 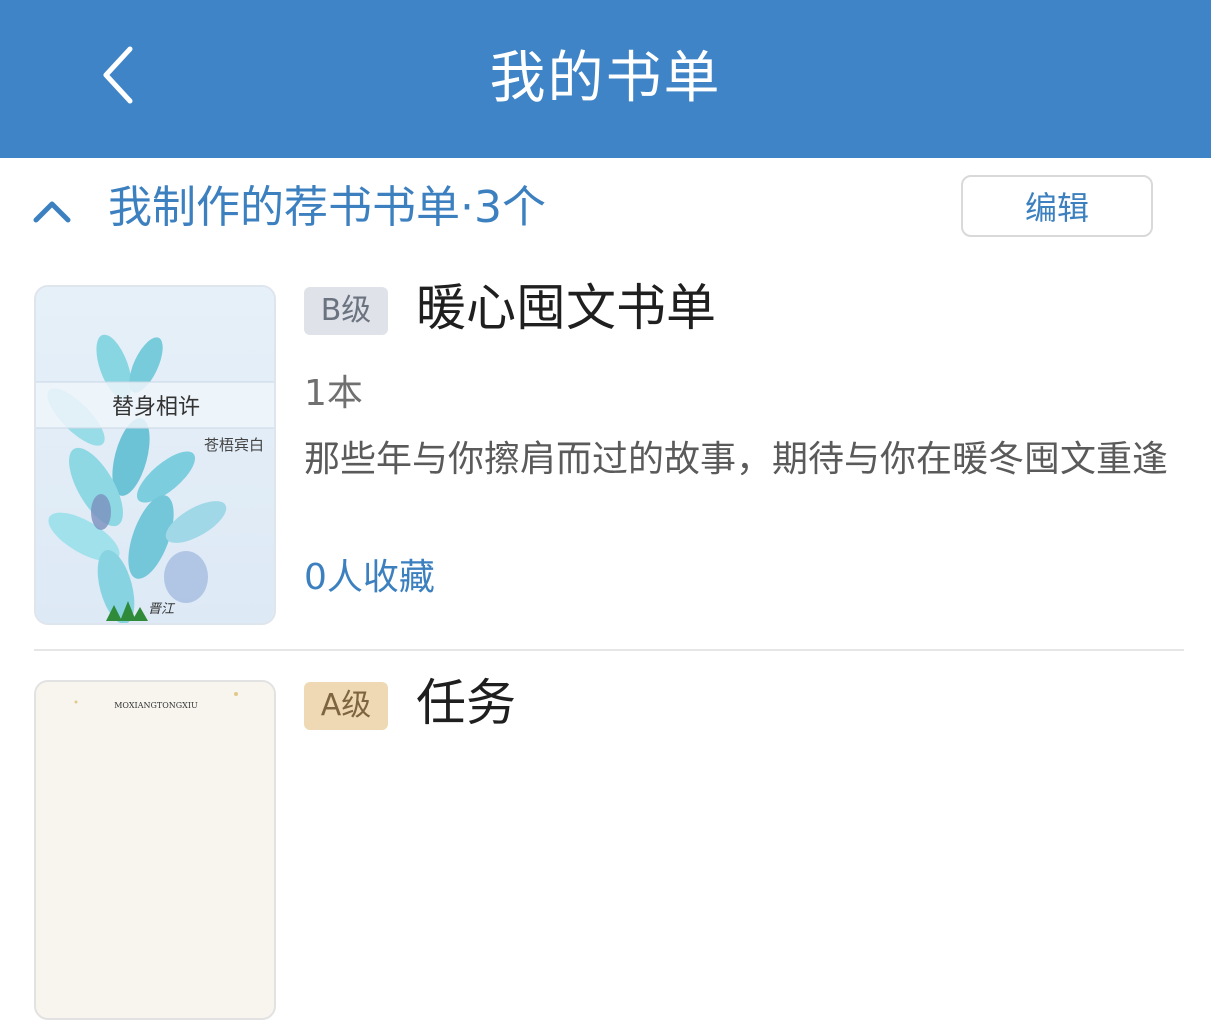 What do you see at coordinates (736, 459) in the screenshot?
I see `book-list-description: 那些年与你擦肩而过的故事，期待与你在暖冬囤文重逢` at bounding box center [736, 459].